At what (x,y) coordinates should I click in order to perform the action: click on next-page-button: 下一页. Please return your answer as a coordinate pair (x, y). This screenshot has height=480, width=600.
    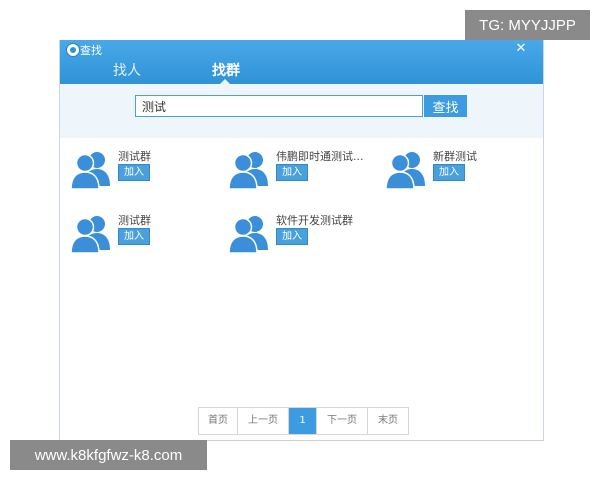
    Looking at the image, I should click on (342, 421).